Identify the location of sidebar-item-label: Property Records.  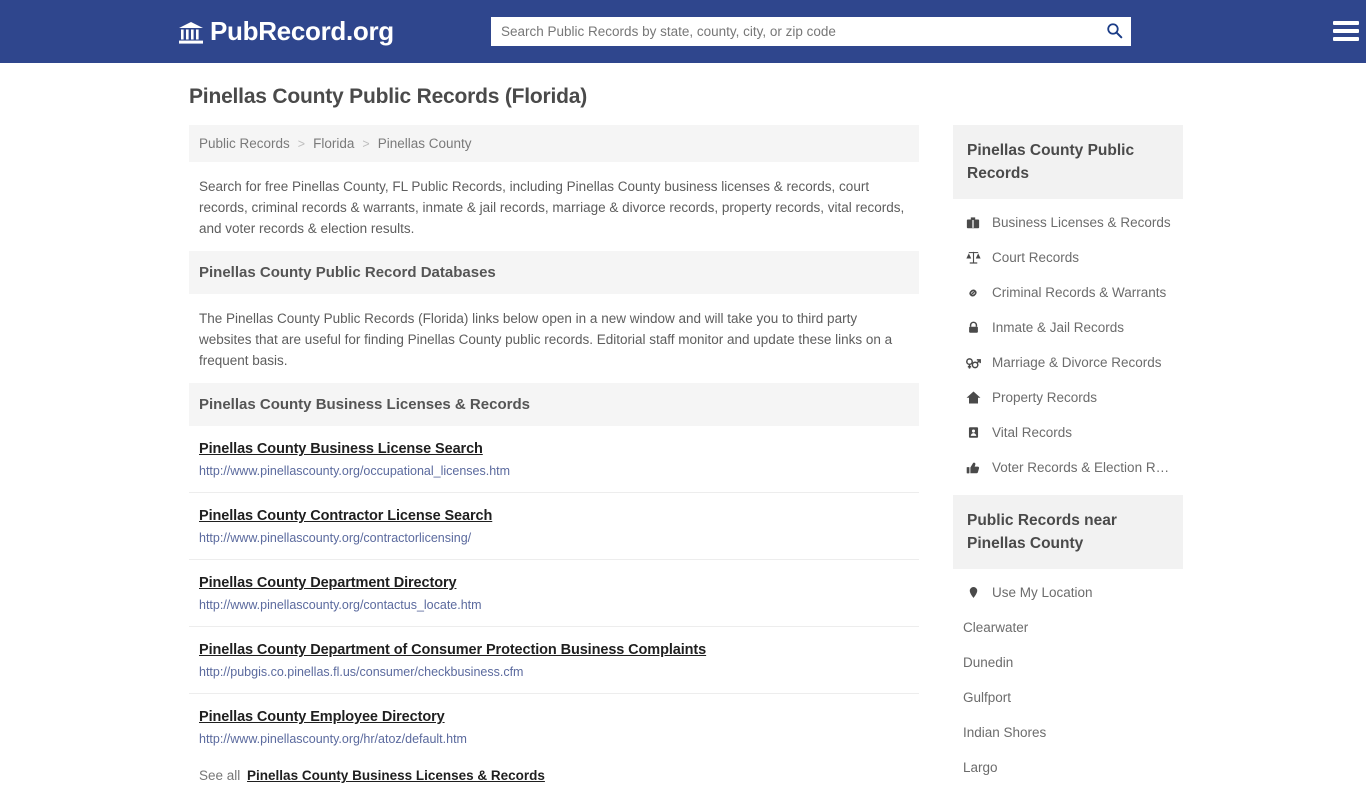
(1045, 397).